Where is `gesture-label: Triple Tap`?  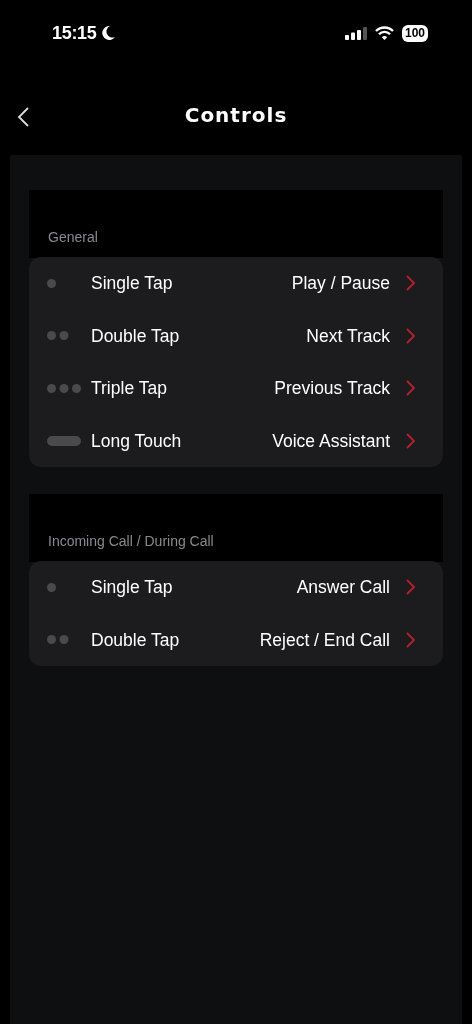 gesture-label: Triple Tap is located at coordinates (129, 389).